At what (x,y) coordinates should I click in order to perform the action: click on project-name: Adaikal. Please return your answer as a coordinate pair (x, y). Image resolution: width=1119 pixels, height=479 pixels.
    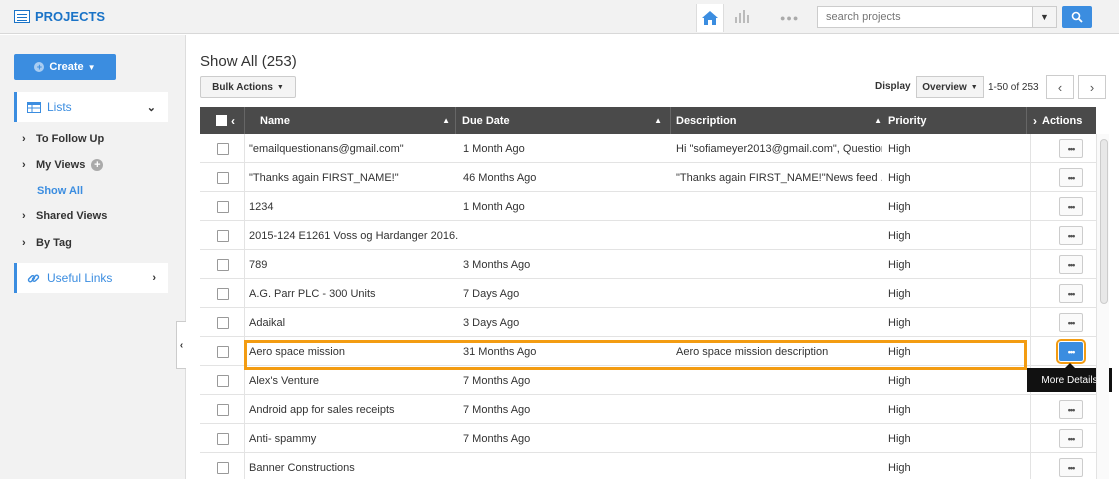
    Looking at the image, I should click on (351, 322).